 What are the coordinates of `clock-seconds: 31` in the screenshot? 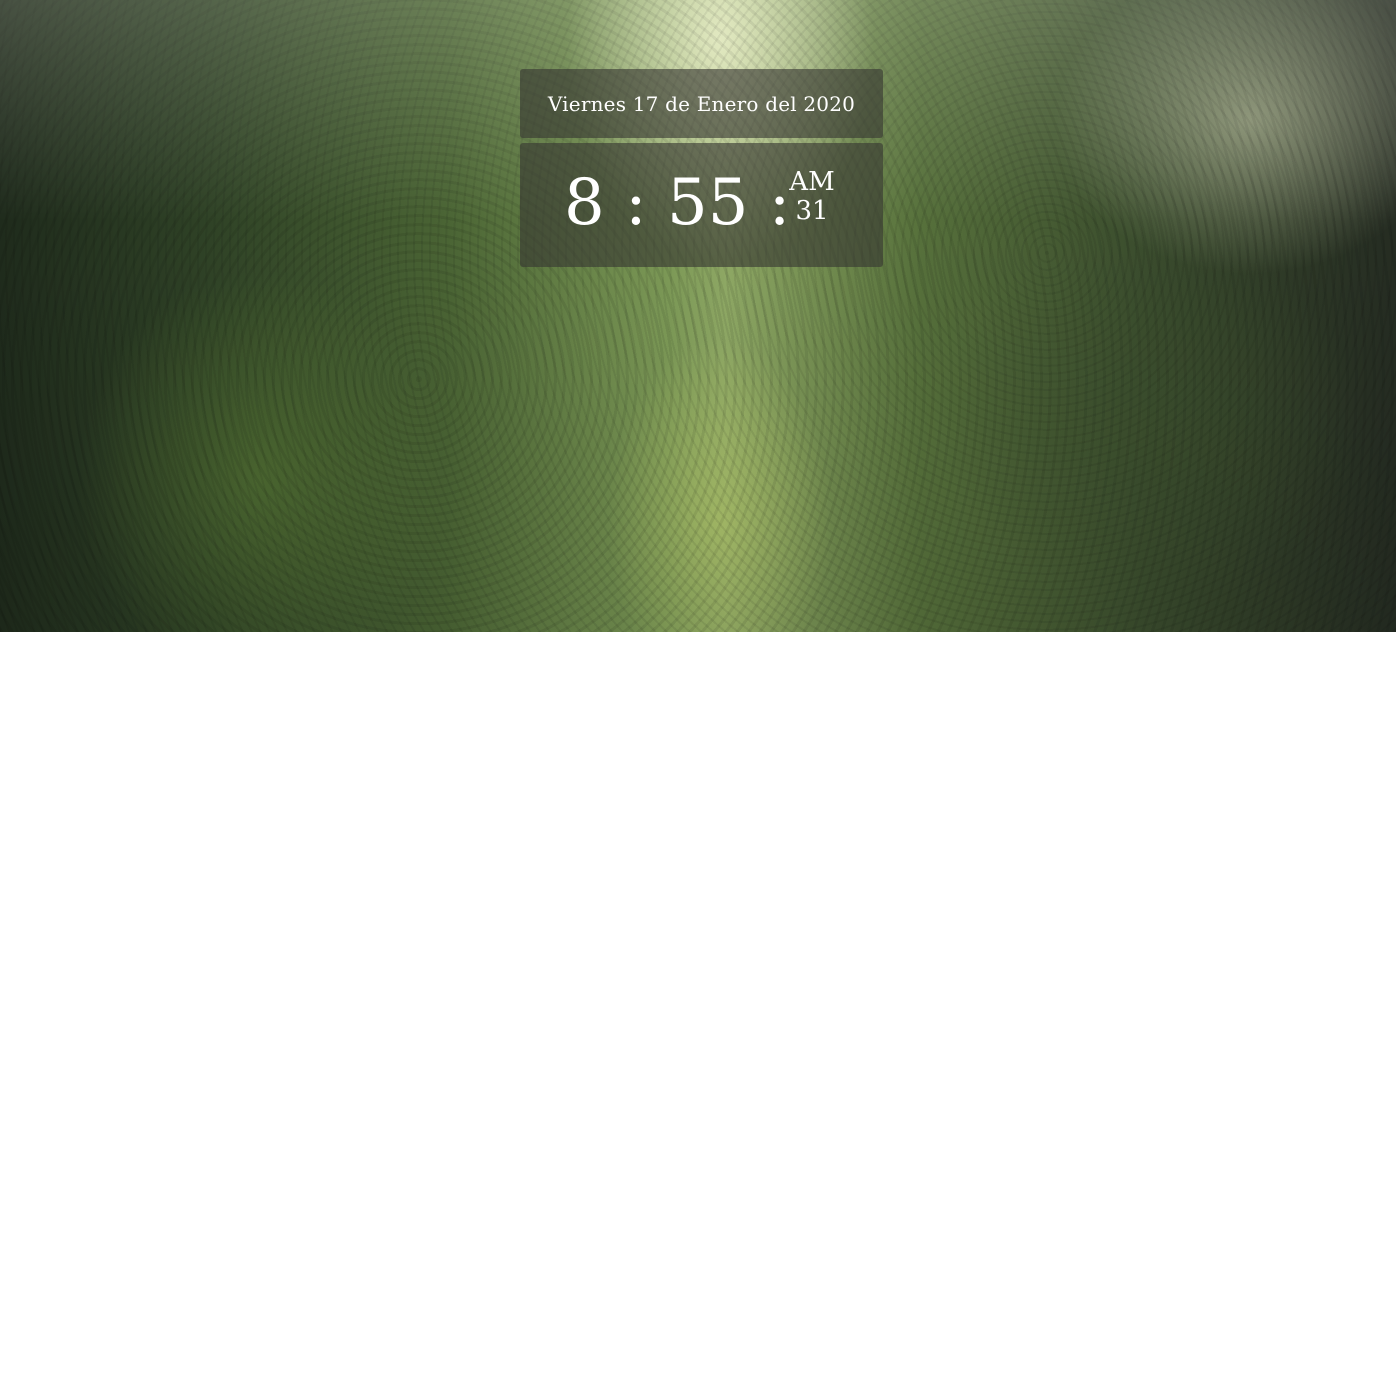 It's located at (812, 211).